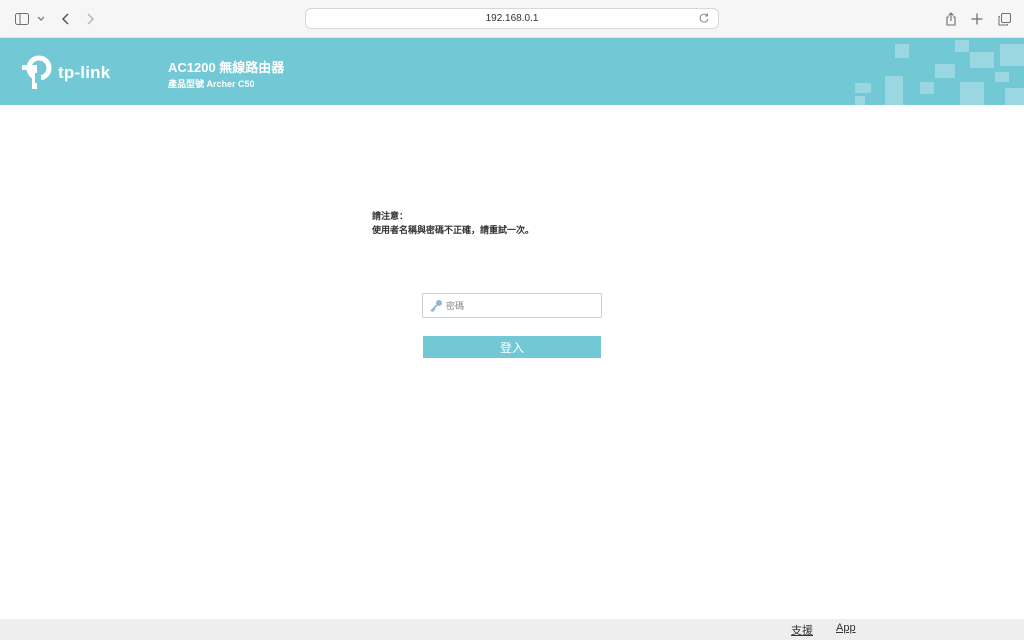 The width and height of the screenshot is (1024, 640). What do you see at coordinates (390, 216) in the screenshot?
I see `notice-heading: 請注意：` at bounding box center [390, 216].